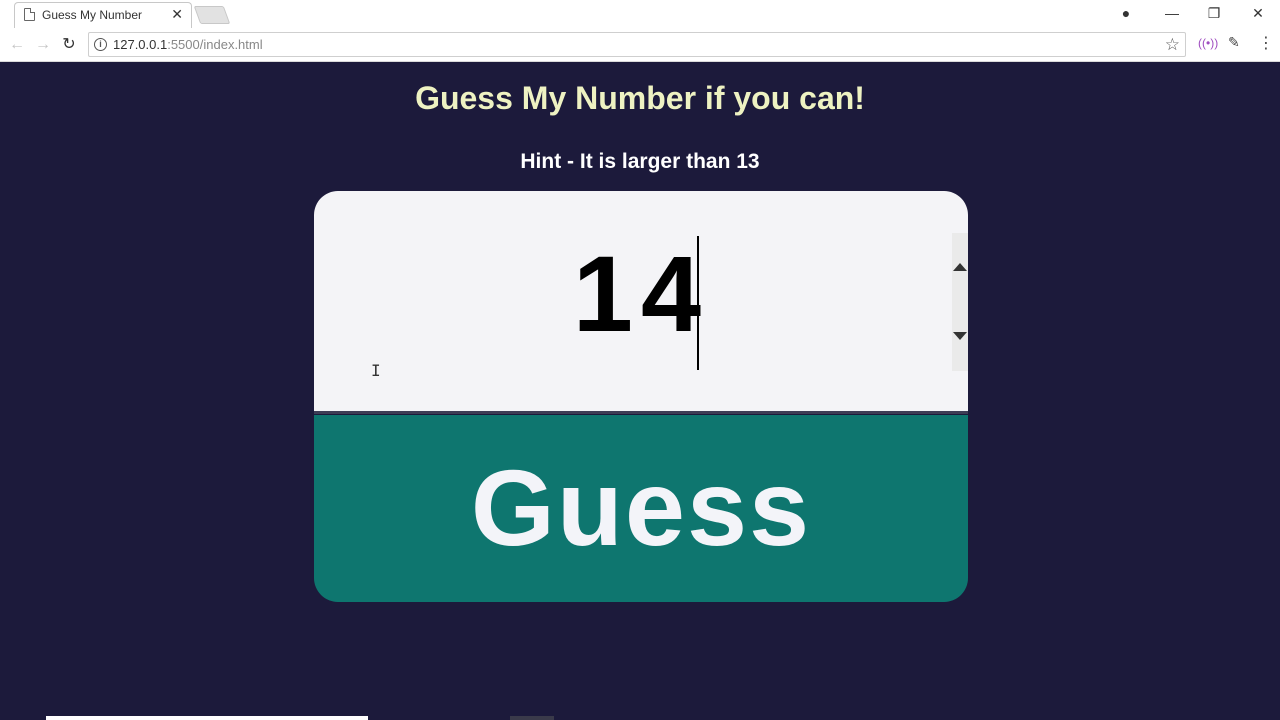  I want to click on page-title: Guess My Number if you can!, so click(640, 98).